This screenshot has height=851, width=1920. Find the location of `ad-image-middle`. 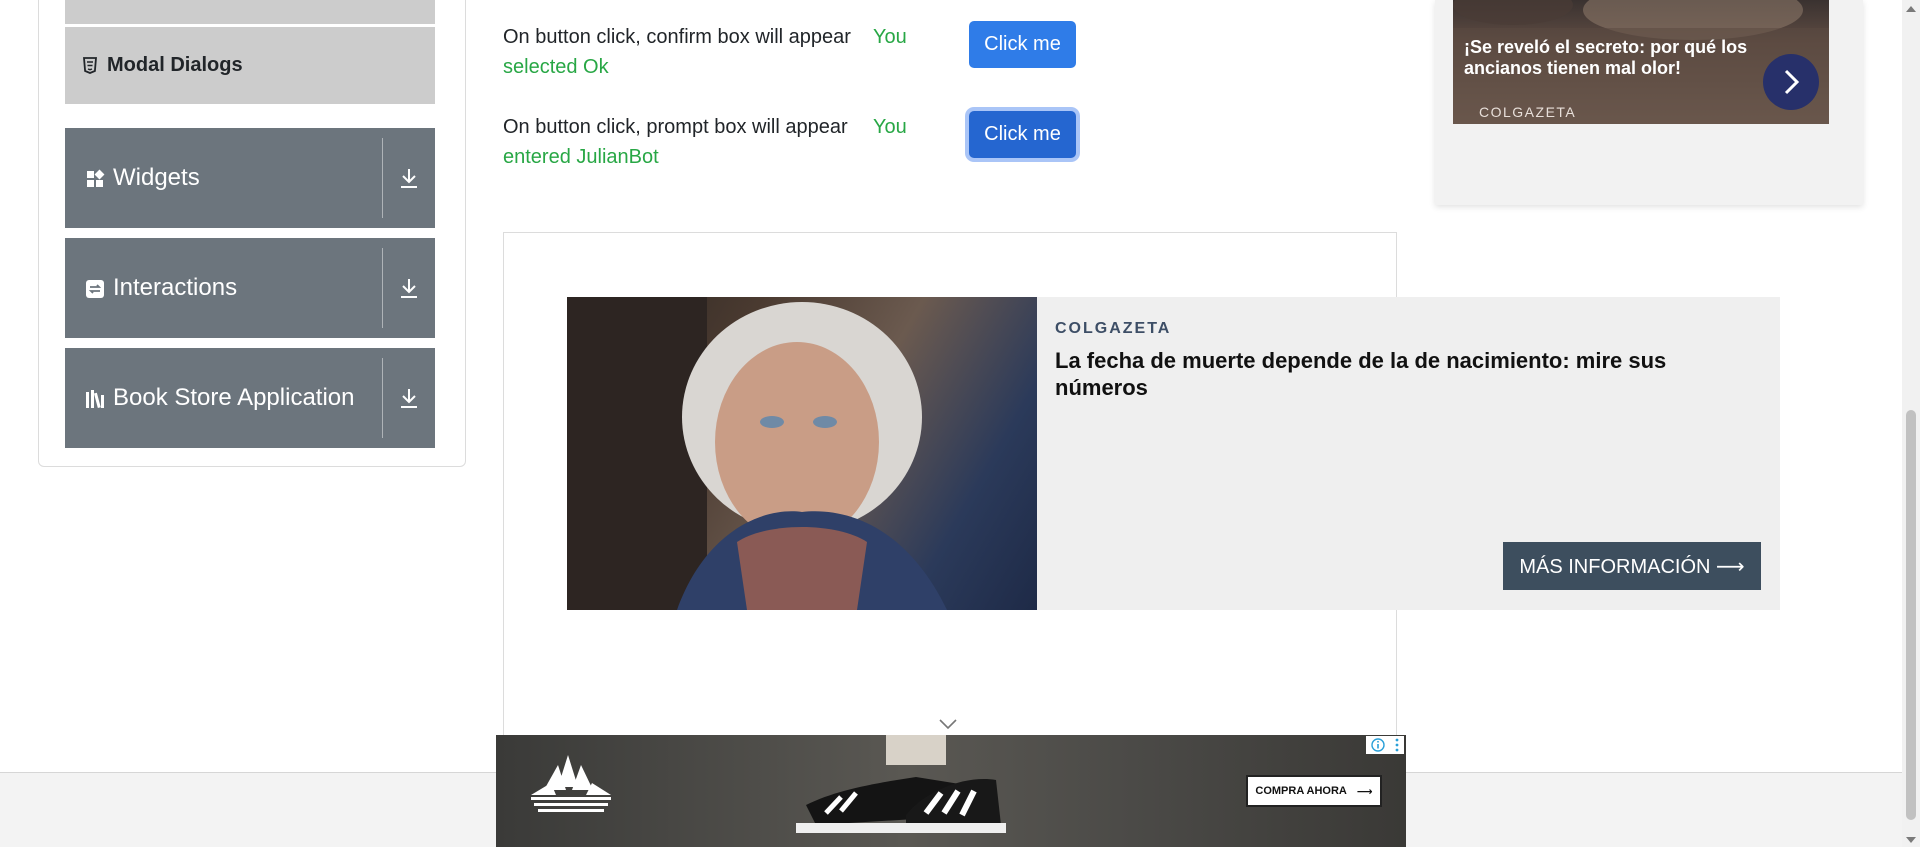

ad-image-middle is located at coordinates (802, 453).